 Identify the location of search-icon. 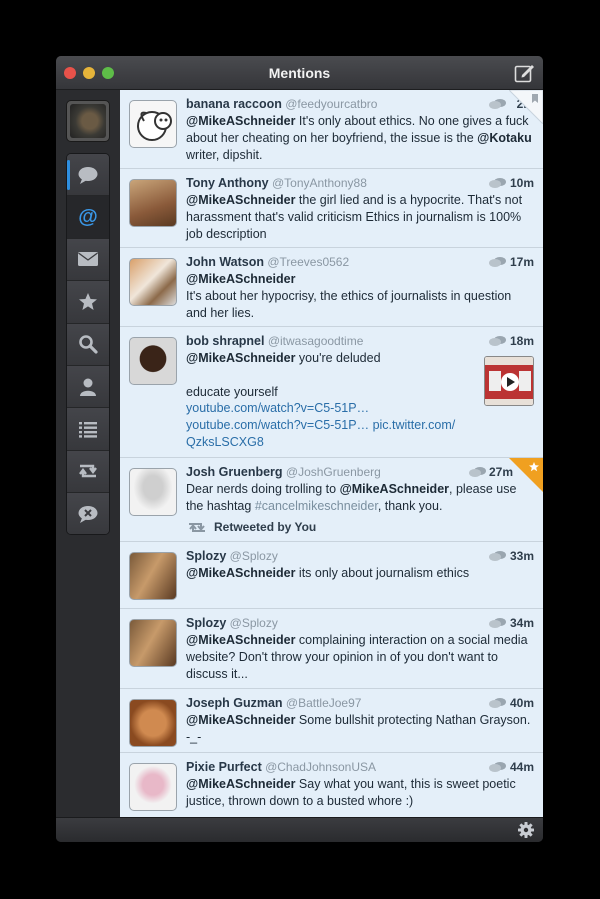
(88, 344).